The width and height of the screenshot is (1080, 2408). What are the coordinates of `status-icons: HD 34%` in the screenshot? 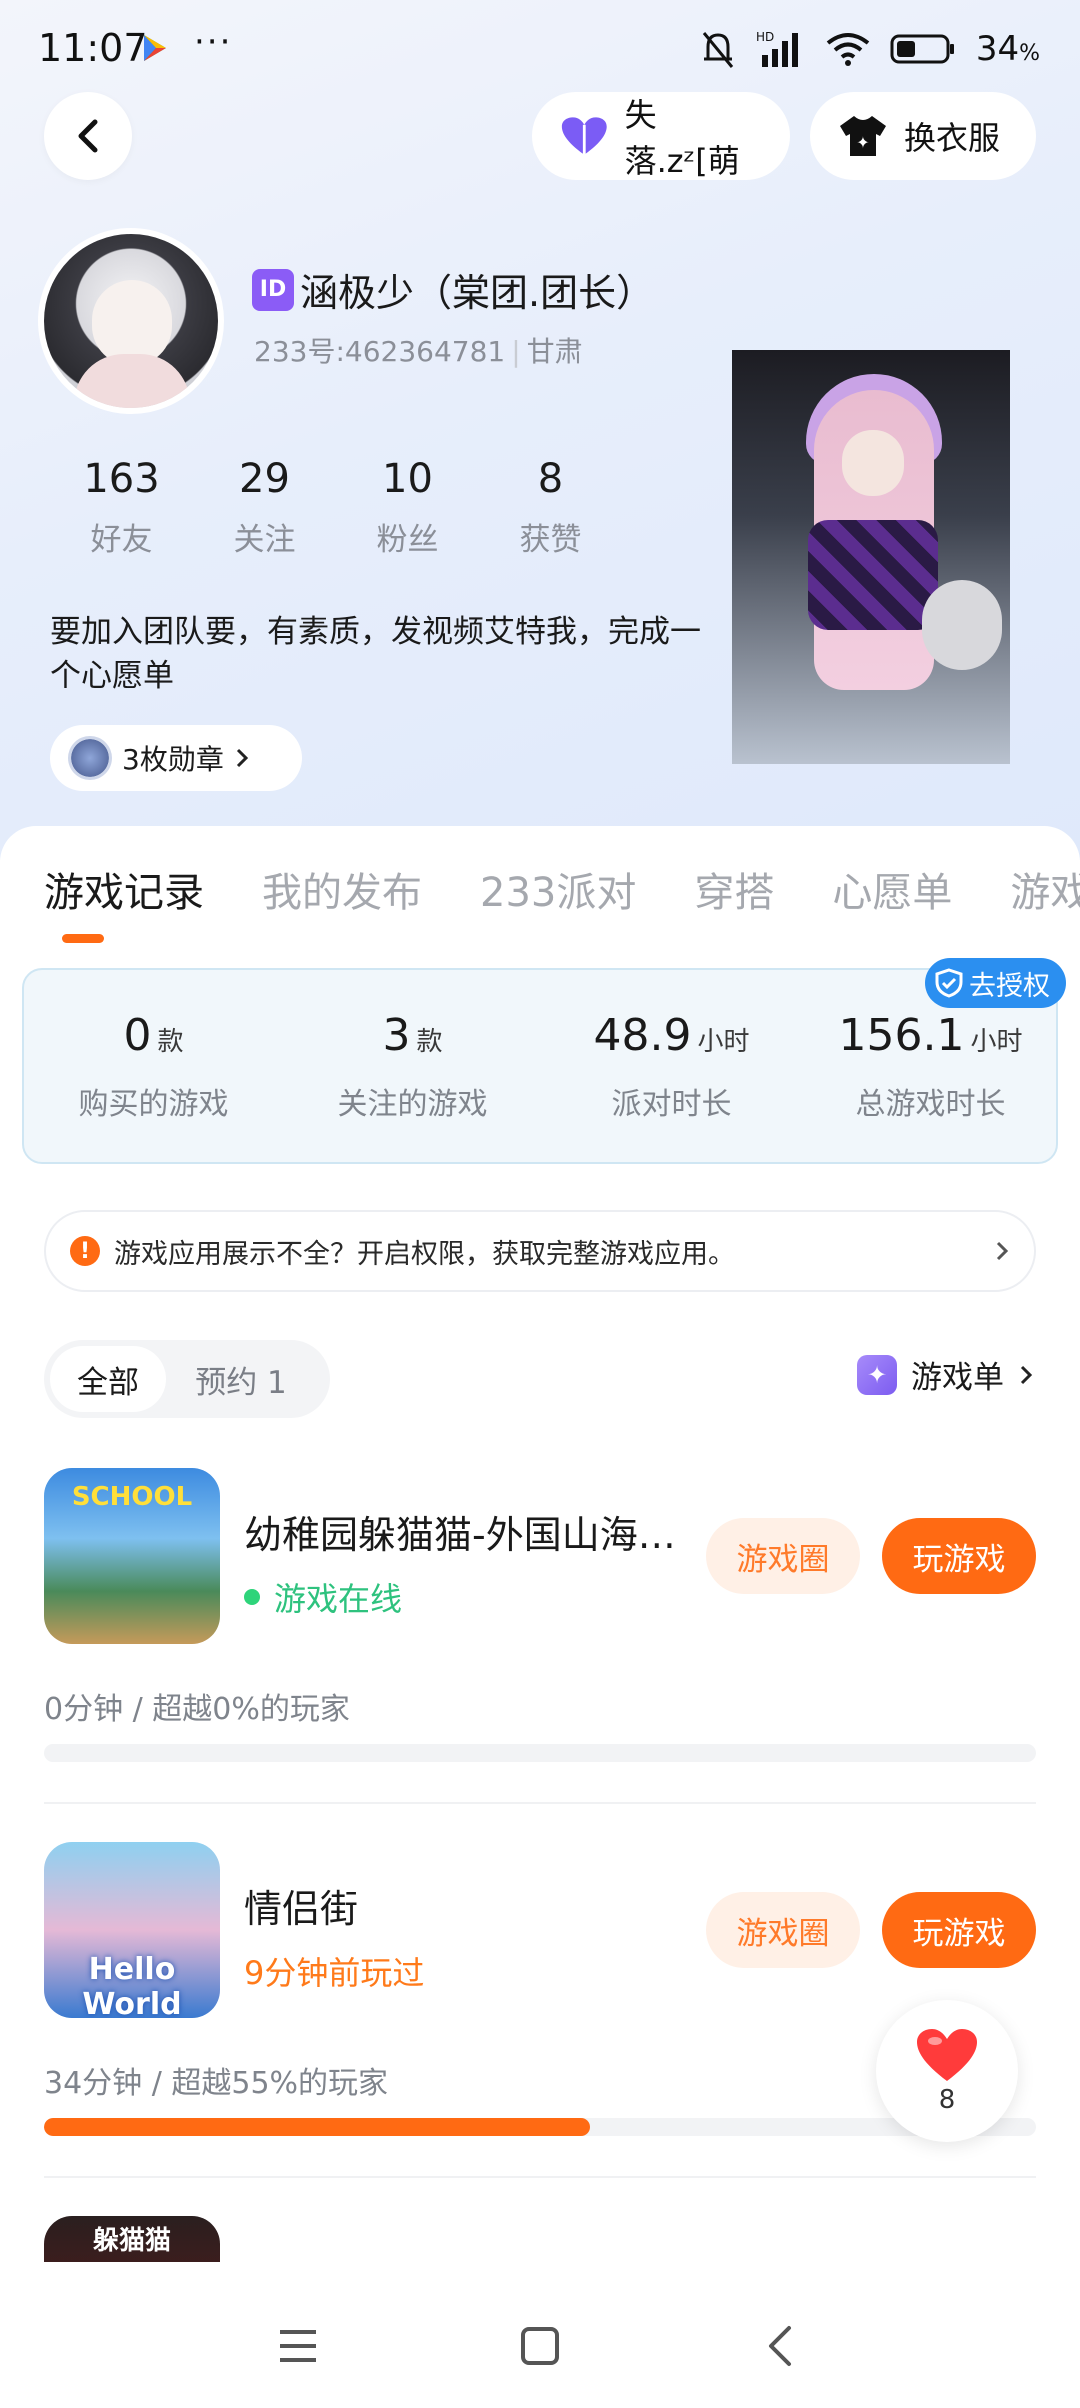 It's located at (870, 49).